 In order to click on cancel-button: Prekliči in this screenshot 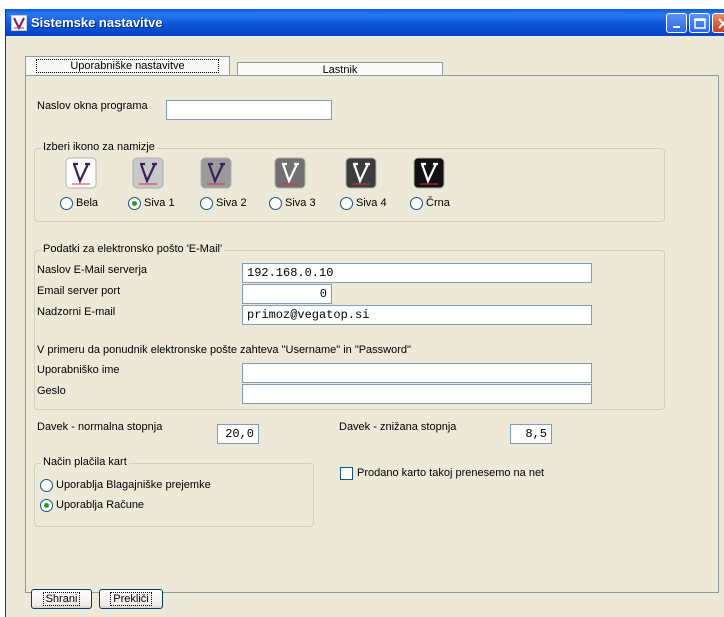, I will do `click(131, 599)`.